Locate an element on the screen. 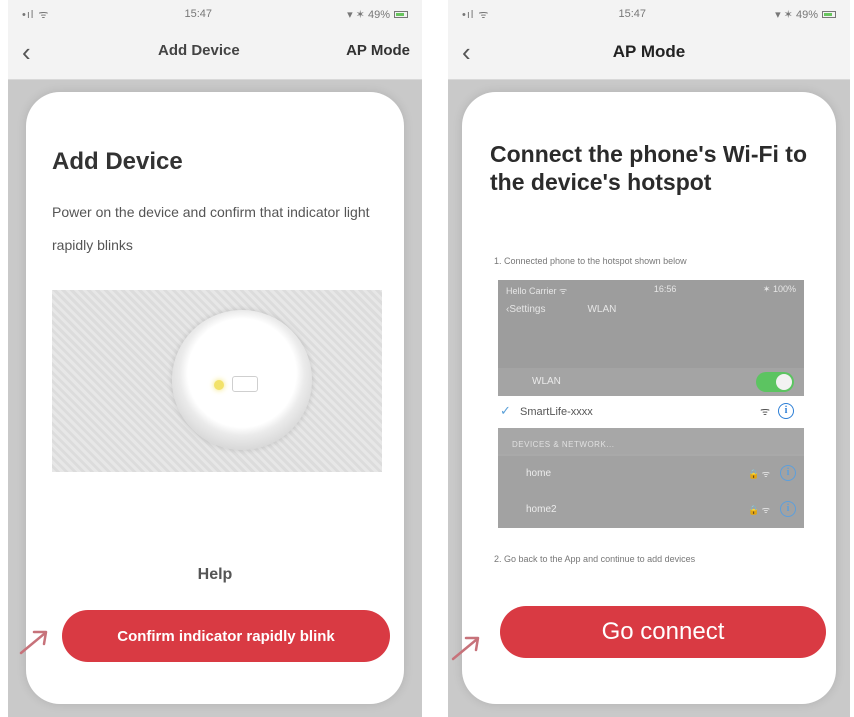 The width and height of the screenshot is (854, 717). nav-title: AP Mode is located at coordinates (649, 51).